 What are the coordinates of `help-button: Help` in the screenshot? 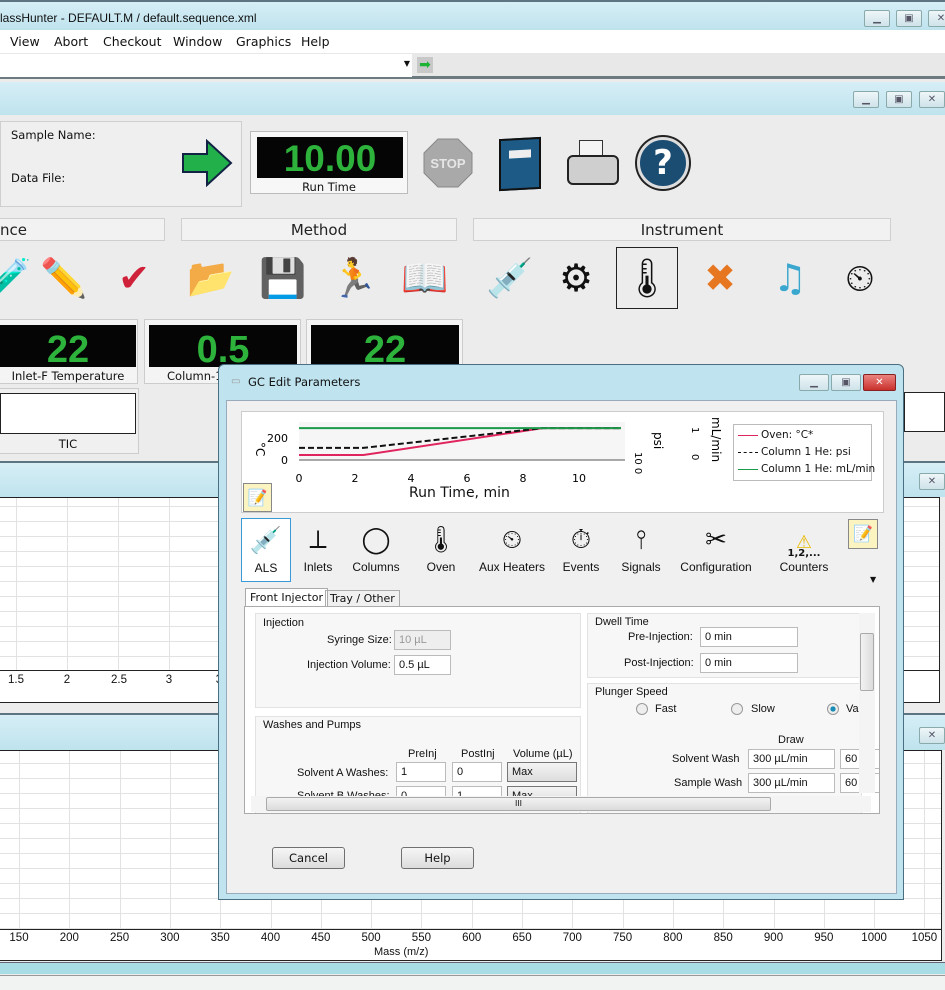 It's located at (437, 858).